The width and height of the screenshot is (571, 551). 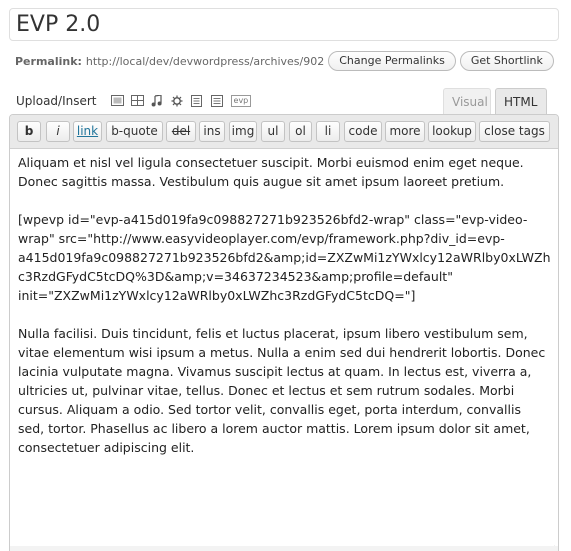 I want to click on tab-html: HTML, so click(x=521, y=101).